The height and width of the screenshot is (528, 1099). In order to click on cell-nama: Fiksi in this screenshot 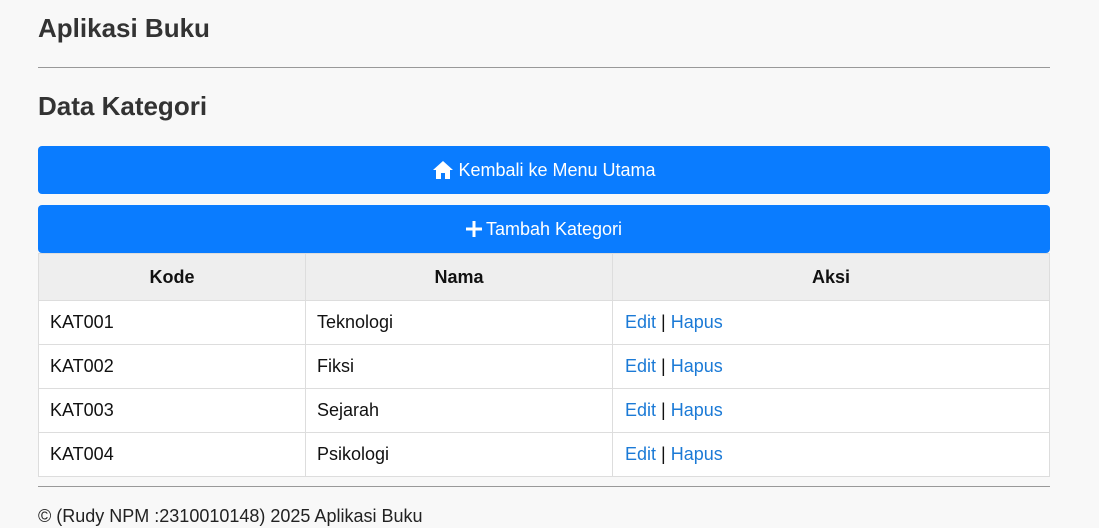, I will do `click(459, 366)`.